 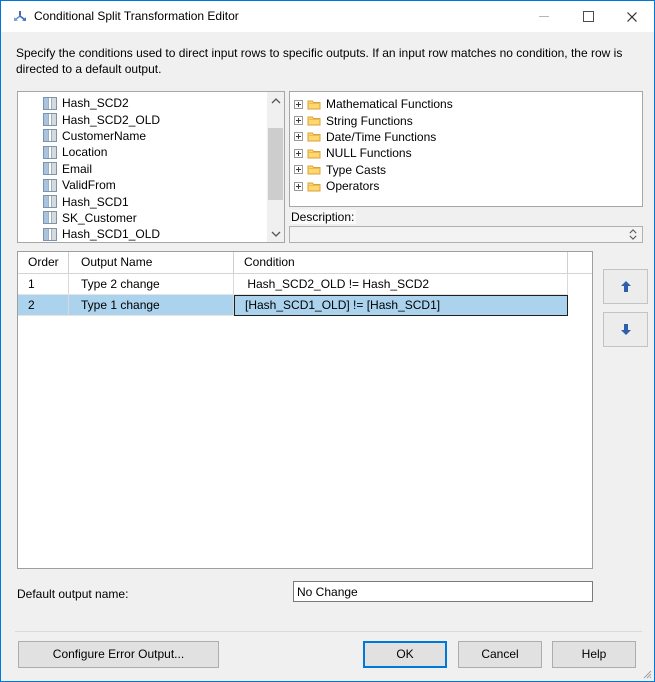 I want to click on grid-cell-condition-focused: [Hash_SCD1_OLD] != [Hash_SCD1], so click(x=401, y=305).